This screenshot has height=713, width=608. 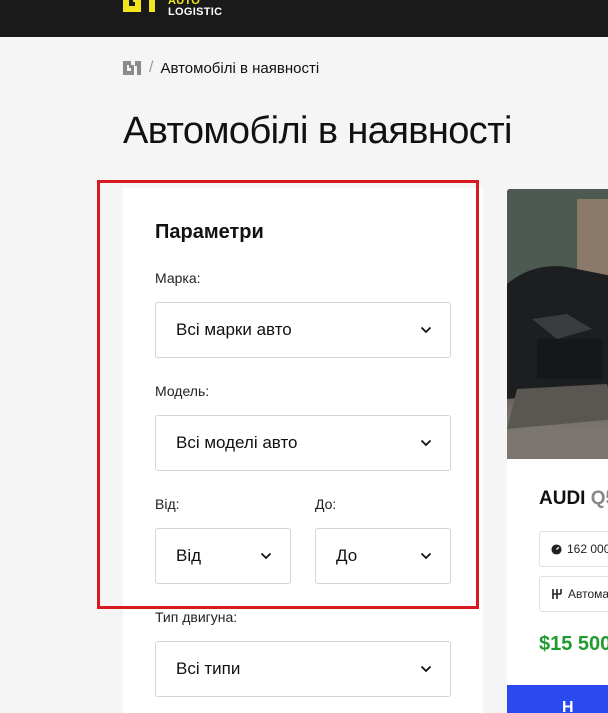 What do you see at coordinates (587, 549) in the screenshot?
I see `mileage-value: 162 000` at bounding box center [587, 549].